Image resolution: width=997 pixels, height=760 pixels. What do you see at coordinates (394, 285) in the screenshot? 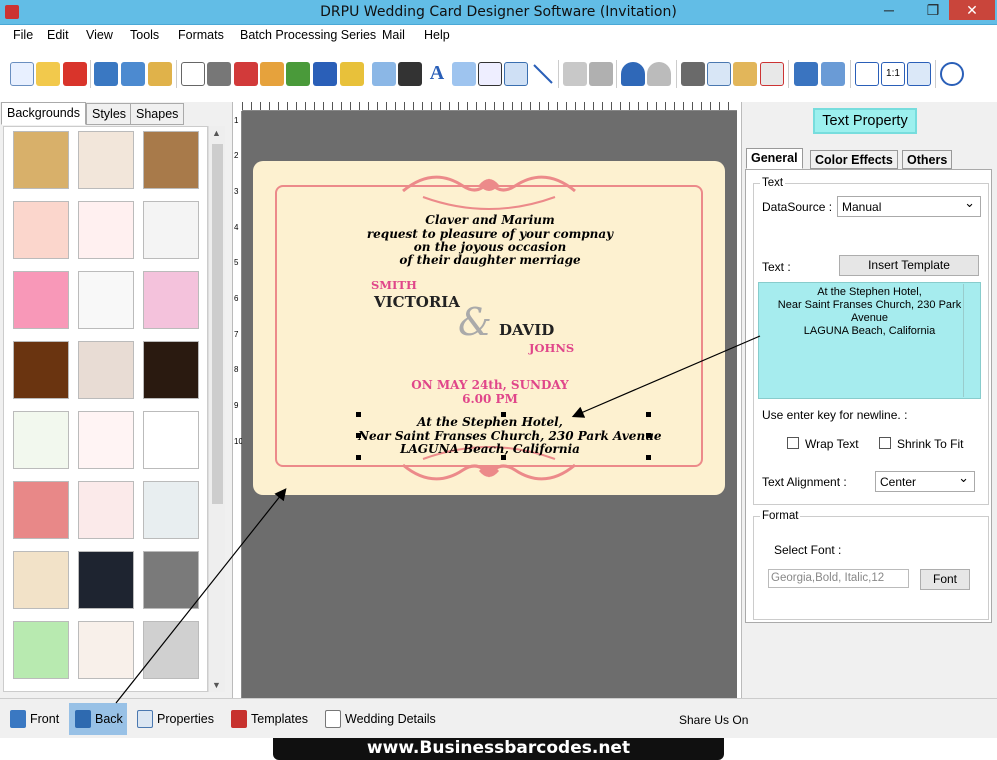
I see `bride-surname: SMITH` at bounding box center [394, 285].